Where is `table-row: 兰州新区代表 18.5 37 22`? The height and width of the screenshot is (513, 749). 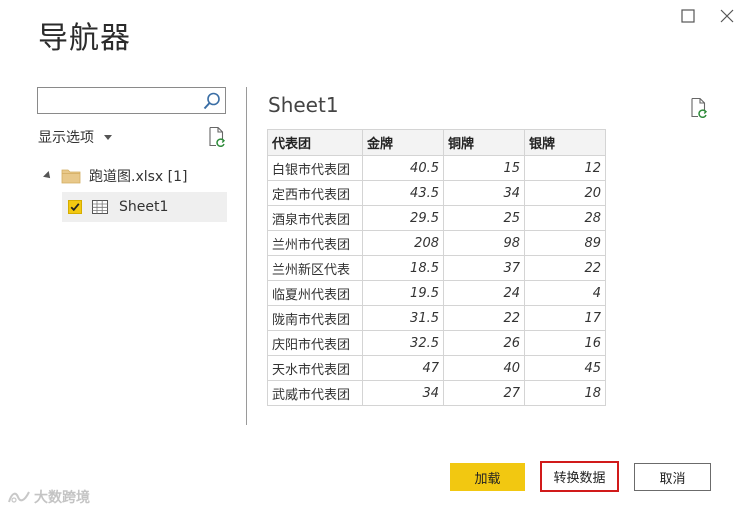
table-row: 兰州新区代表 18.5 37 22 is located at coordinates (436, 268).